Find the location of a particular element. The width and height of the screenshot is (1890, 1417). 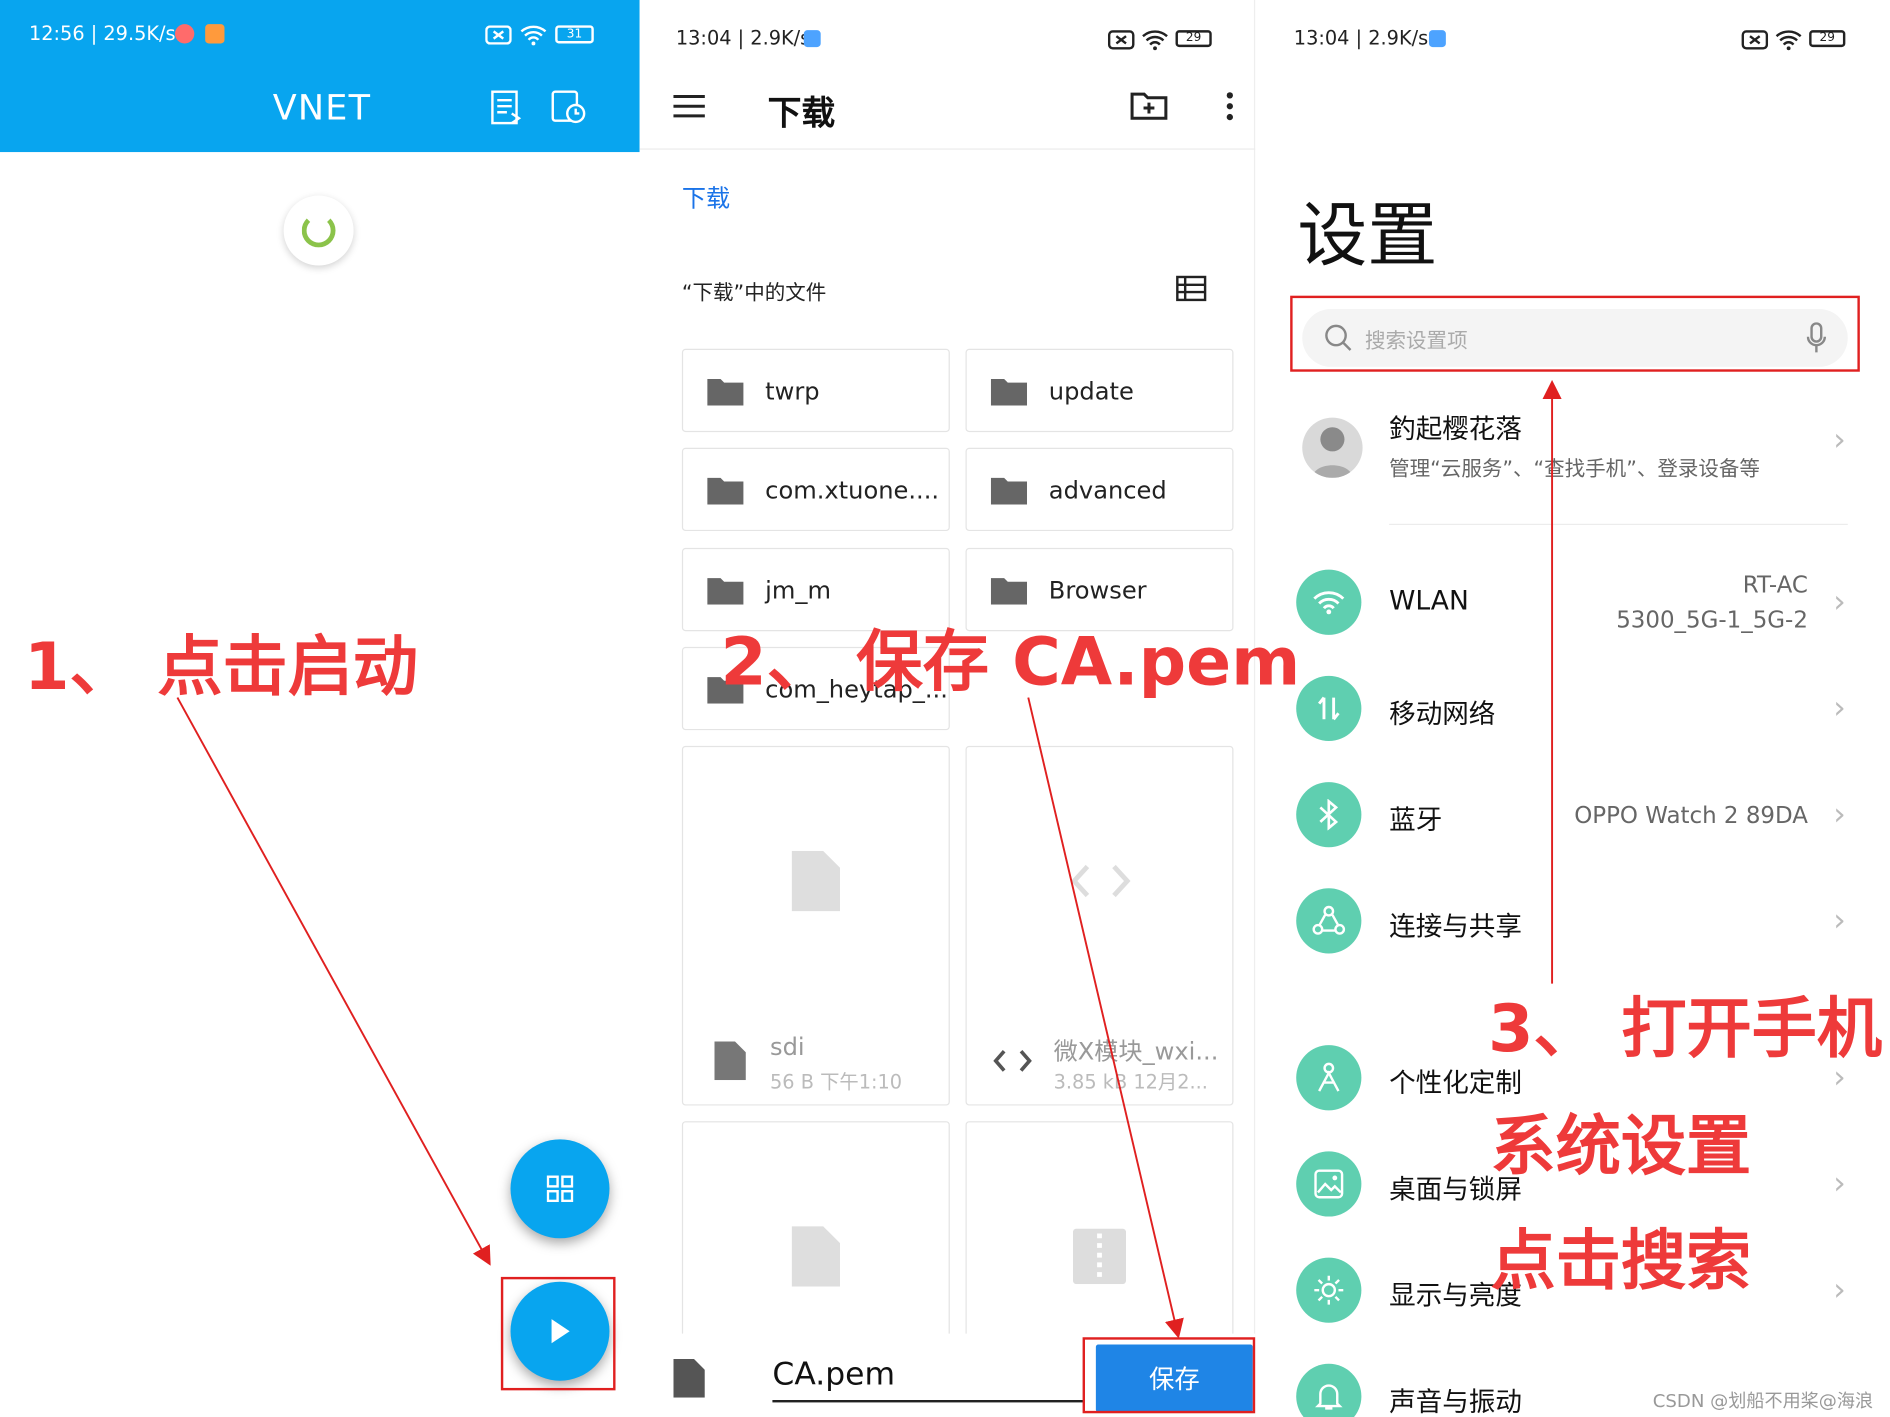

annotation-step3: 3、 打开手机 is located at coordinates (1685, 1028).